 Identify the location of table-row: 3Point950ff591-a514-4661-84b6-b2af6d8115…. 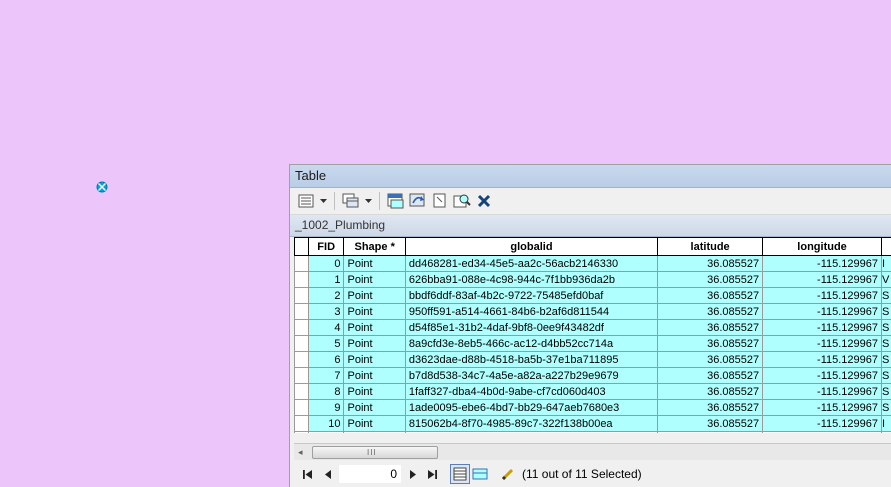
(593, 312).